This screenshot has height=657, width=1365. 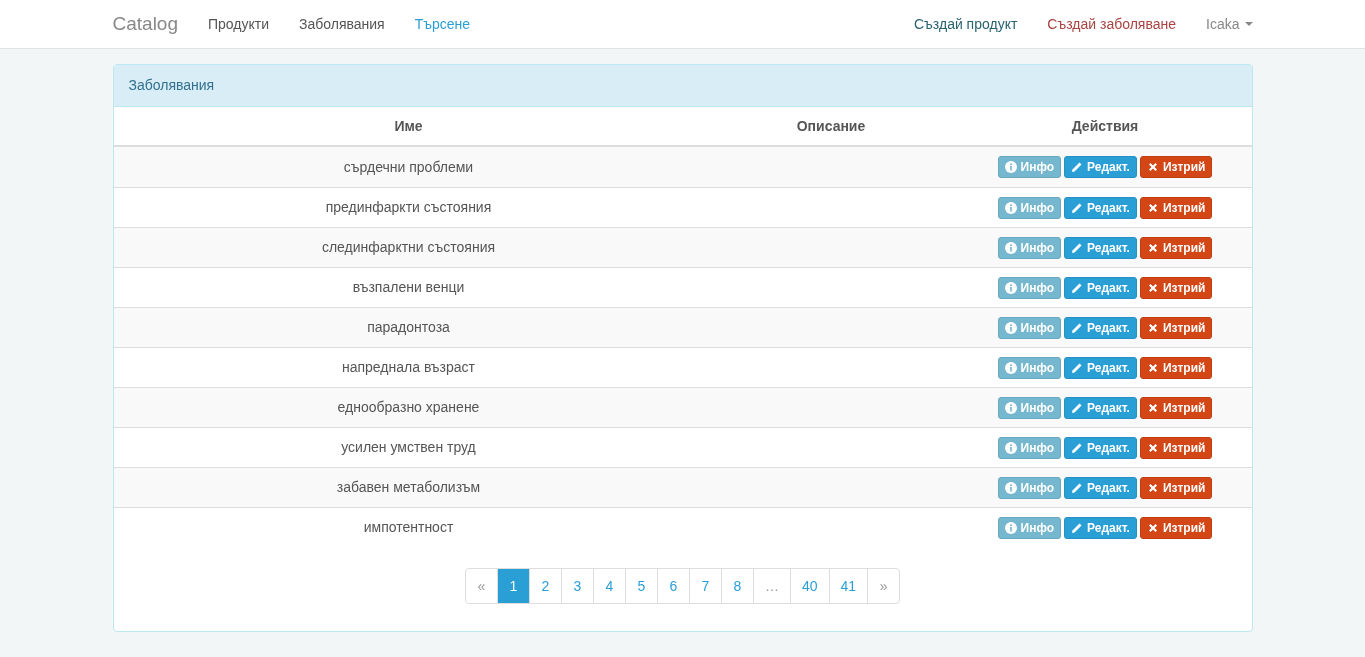 I want to click on column-header: Описание, so click(x=831, y=126).